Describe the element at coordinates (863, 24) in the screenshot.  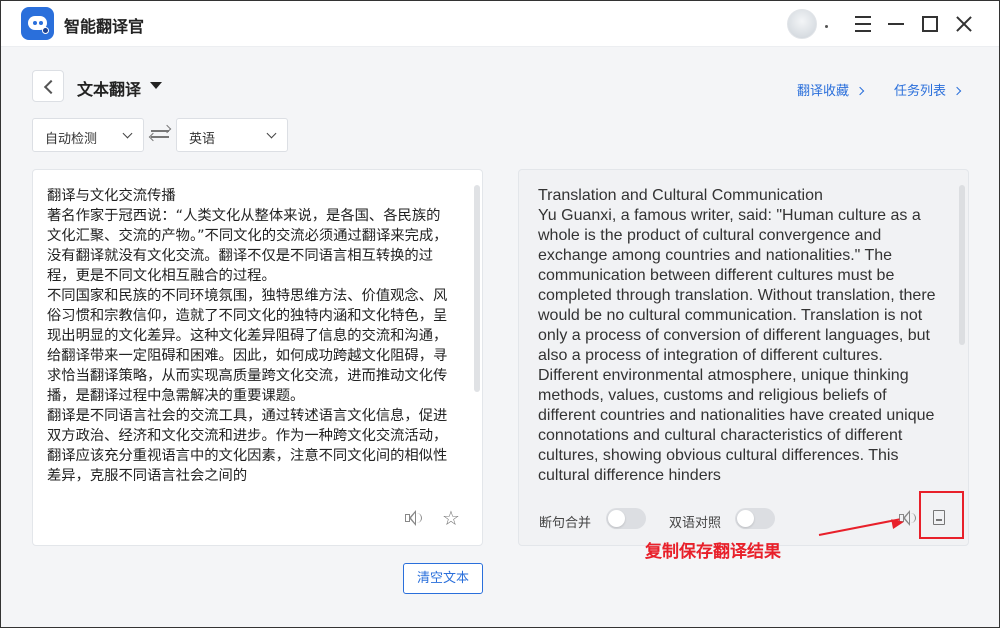
I see `menu-icon` at that location.